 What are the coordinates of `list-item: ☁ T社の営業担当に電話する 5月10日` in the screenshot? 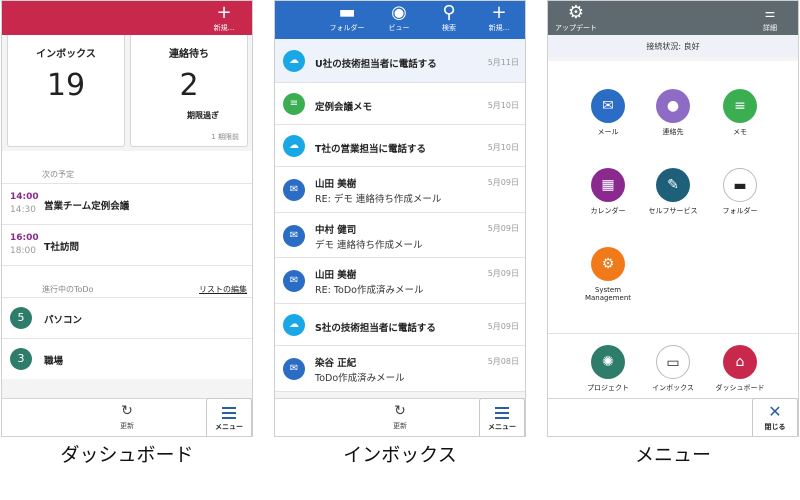 It's located at (400, 146).